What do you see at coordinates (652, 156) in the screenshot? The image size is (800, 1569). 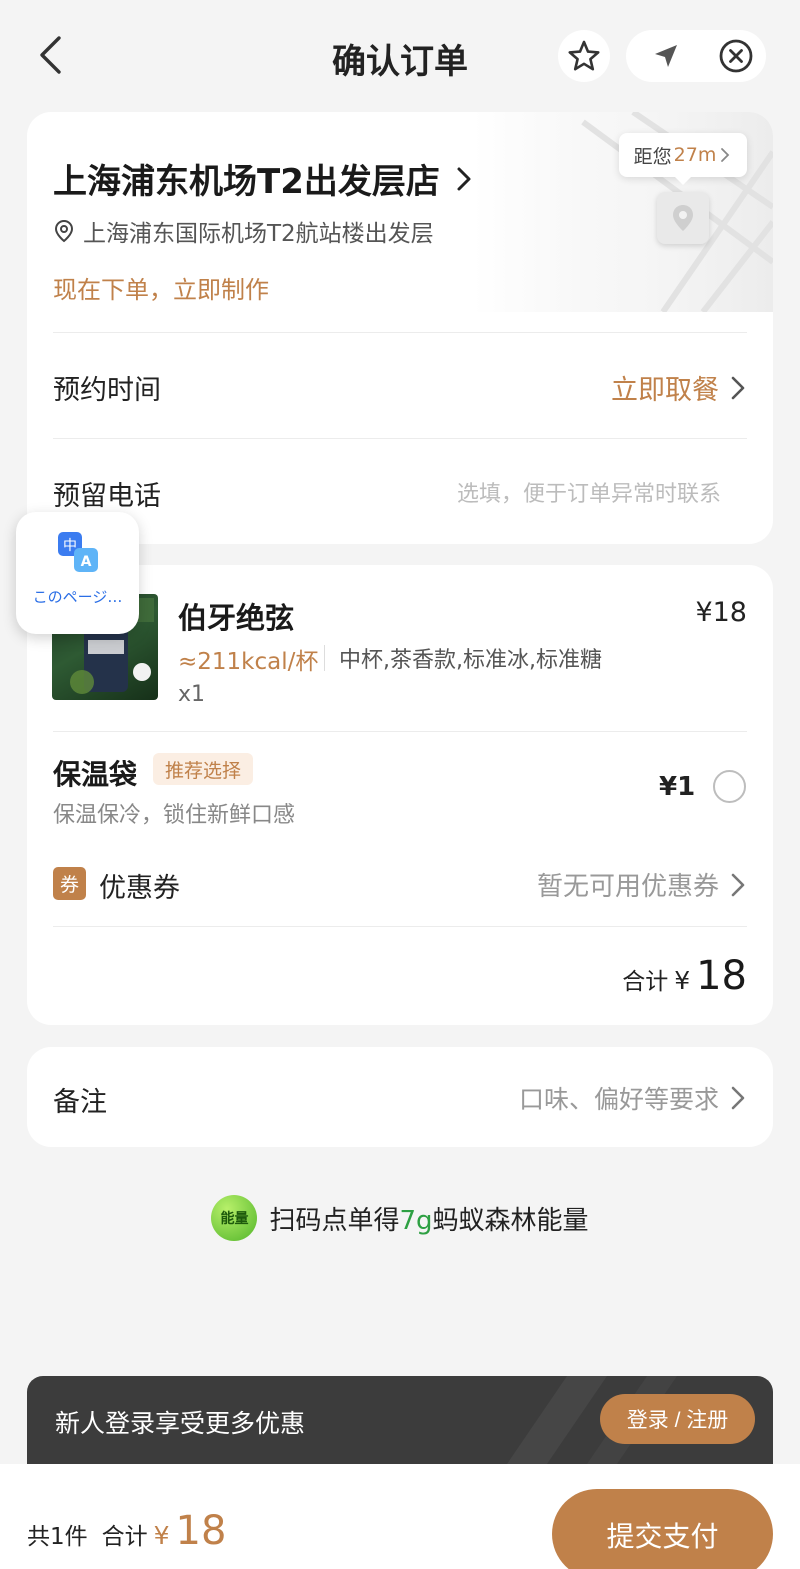 I see `distance-prefix: 距您` at bounding box center [652, 156].